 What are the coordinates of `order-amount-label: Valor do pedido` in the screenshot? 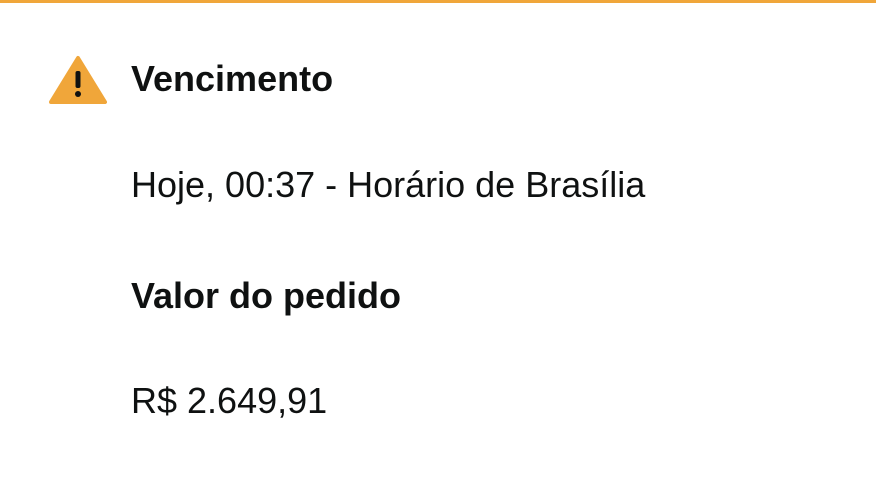 It's located at (266, 295).